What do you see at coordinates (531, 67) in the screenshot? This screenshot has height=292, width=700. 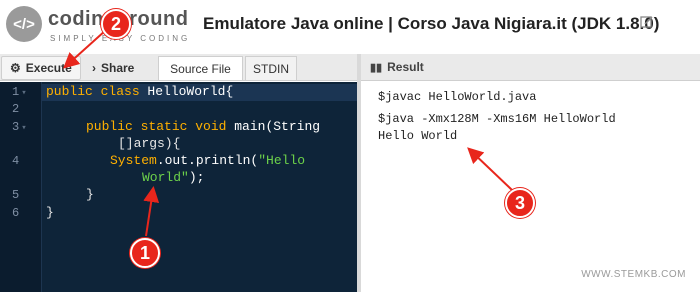 I see `result-header: ▮▮ Result` at bounding box center [531, 67].